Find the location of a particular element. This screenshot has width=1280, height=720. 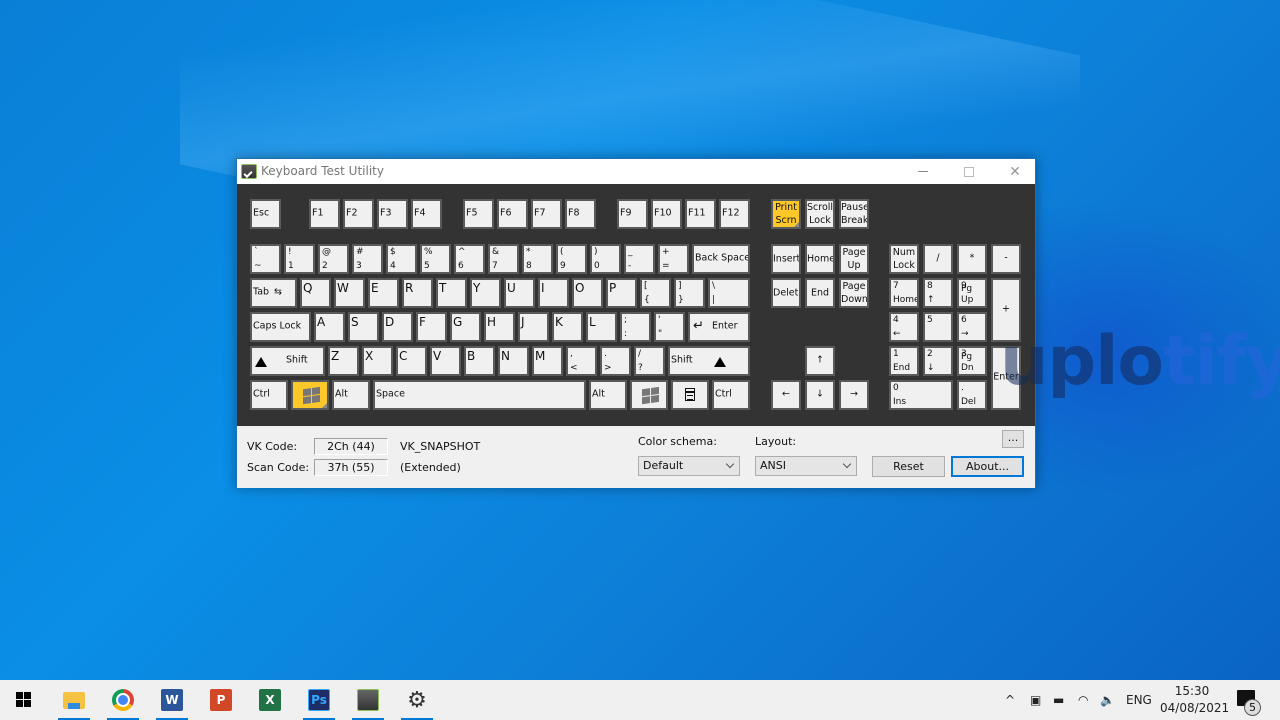

key-num-4: 4 ← is located at coordinates (904, 327).